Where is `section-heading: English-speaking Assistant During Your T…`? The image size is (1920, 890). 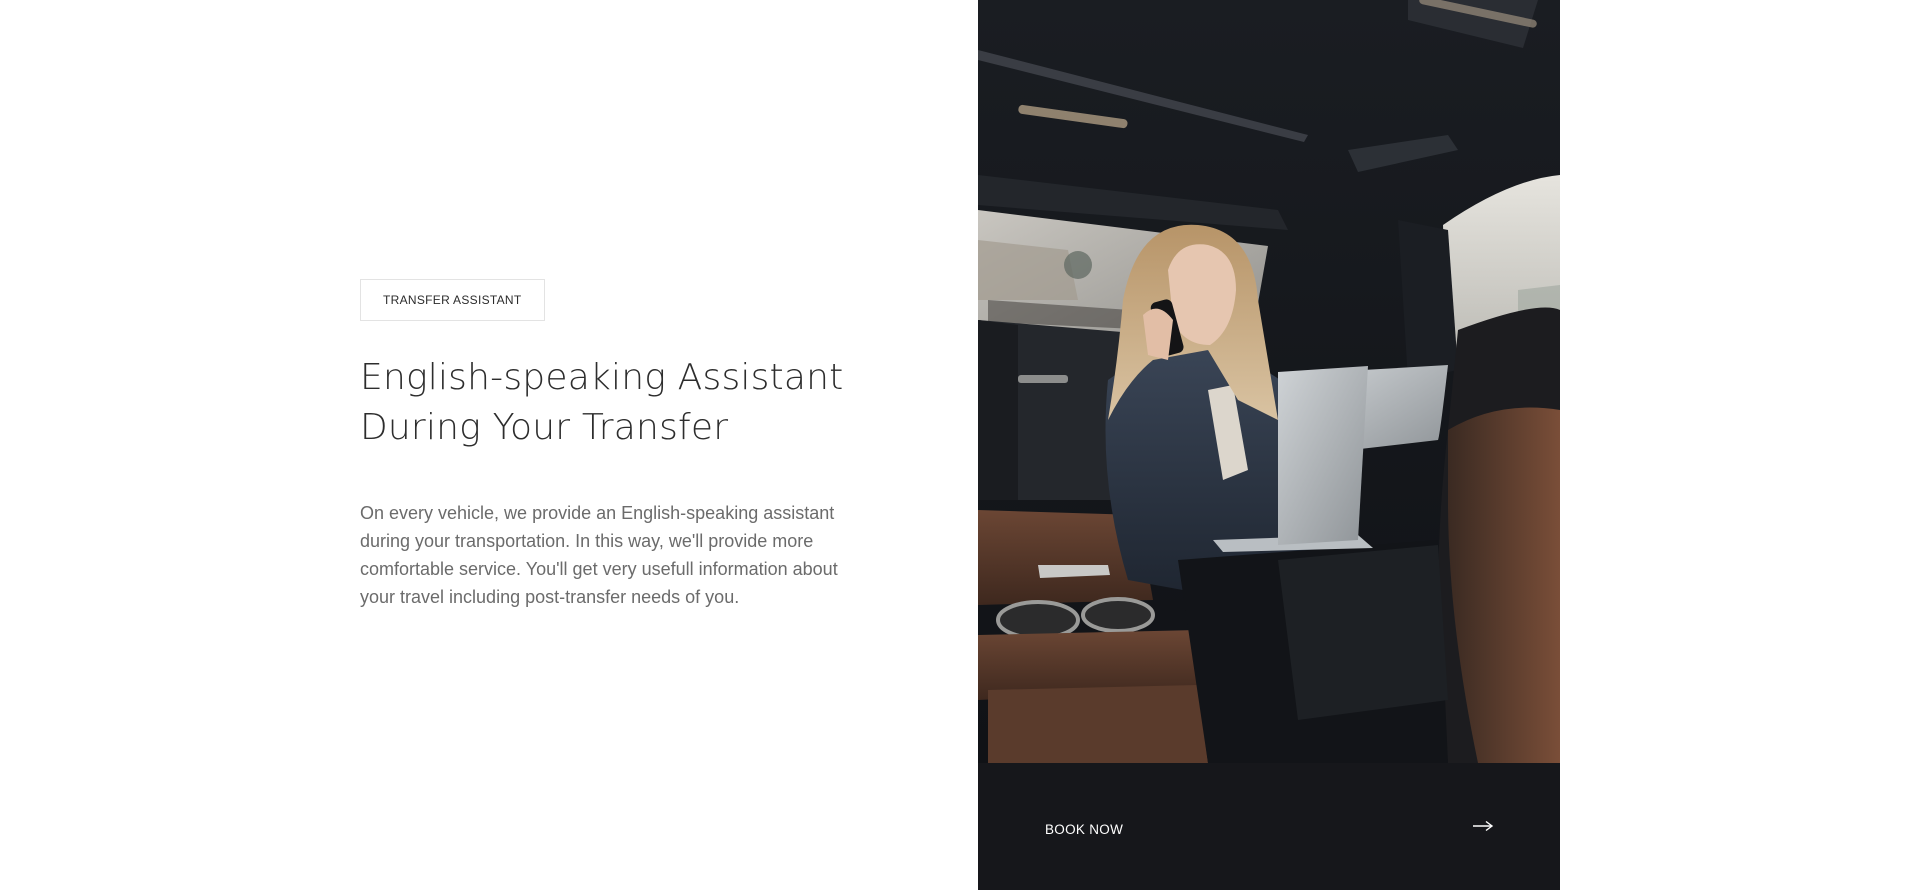
section-heading: English-speaking Assistant During Your T… is located at coordinates (610, 403).